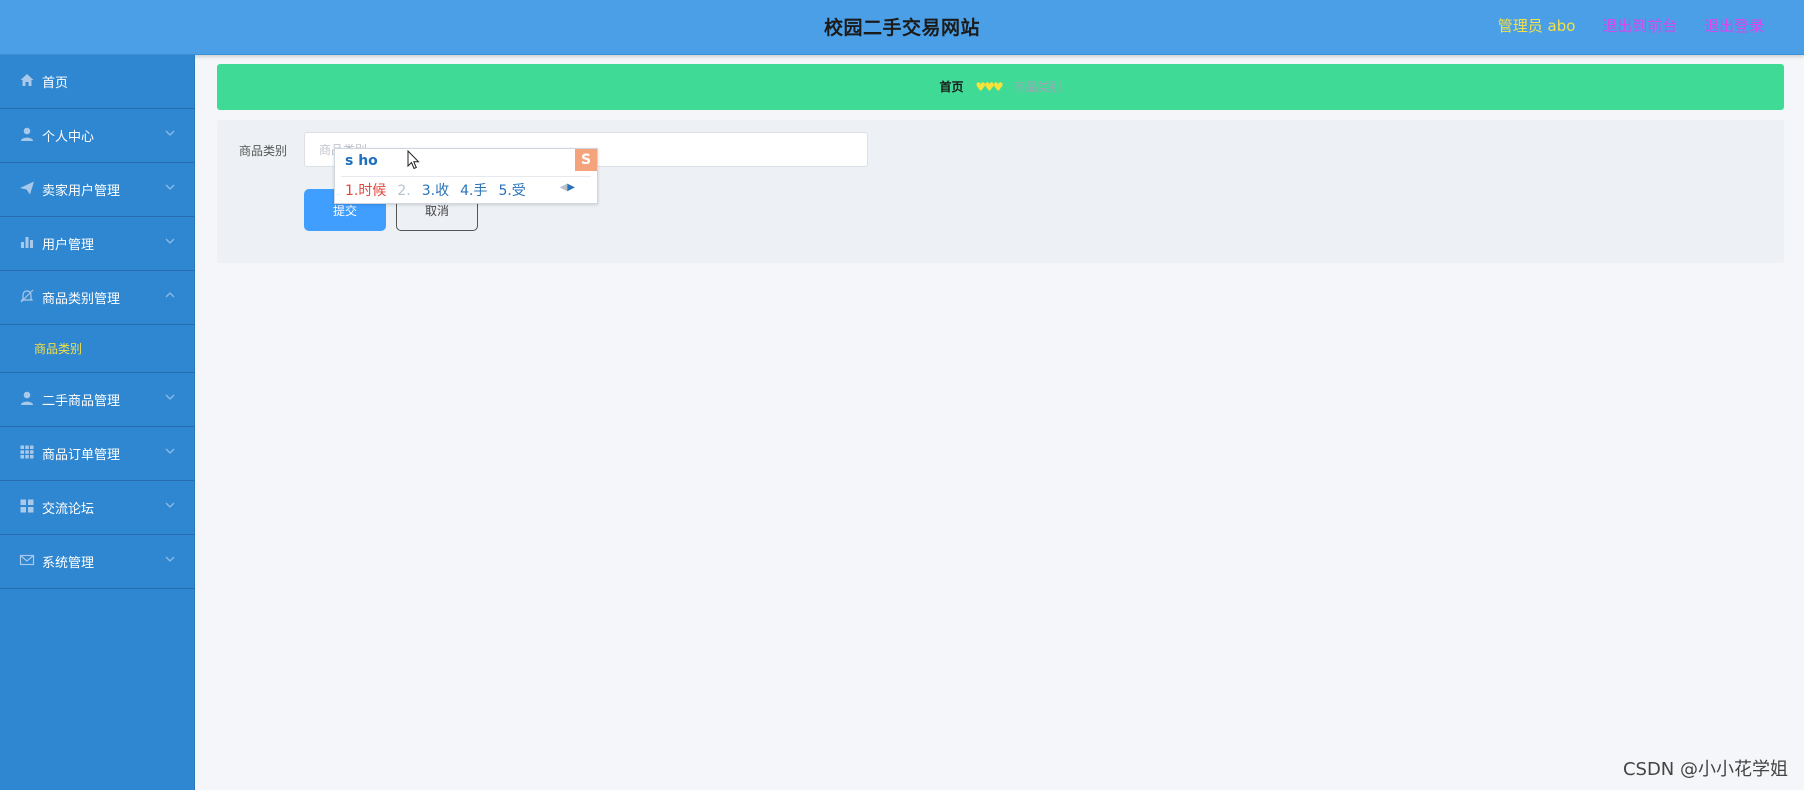  Describe the element at coordinates (97, 82) in the screenshot. I see `sidebar-item-home: 首页` at that location.